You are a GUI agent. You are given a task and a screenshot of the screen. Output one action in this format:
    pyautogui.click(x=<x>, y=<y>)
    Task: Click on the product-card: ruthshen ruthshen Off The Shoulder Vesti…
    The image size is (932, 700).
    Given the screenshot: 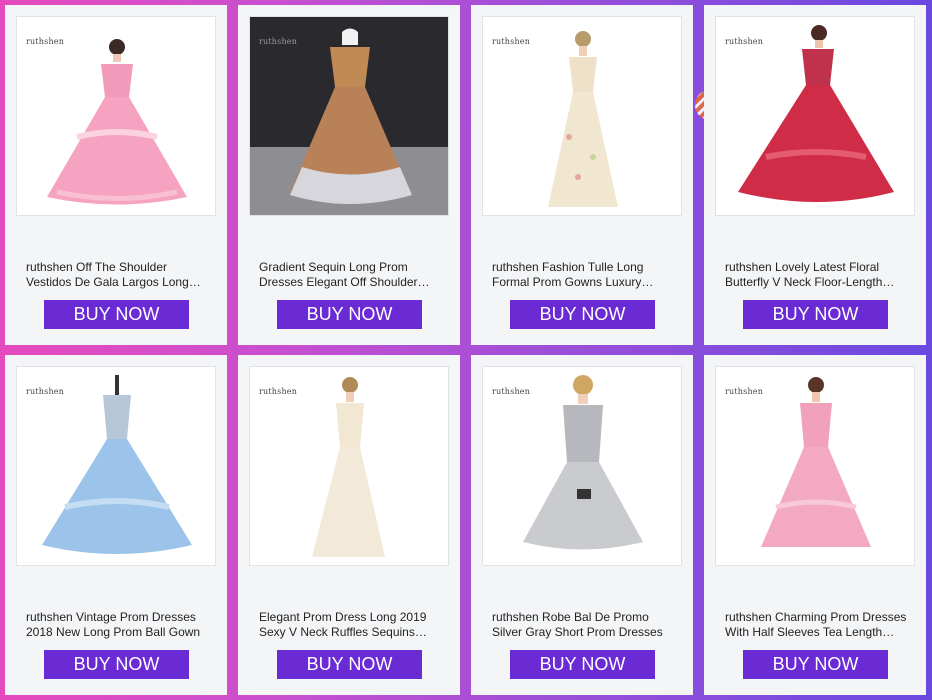 What is the action you would take?
    pyautogui.click(x=116, y=175)
    